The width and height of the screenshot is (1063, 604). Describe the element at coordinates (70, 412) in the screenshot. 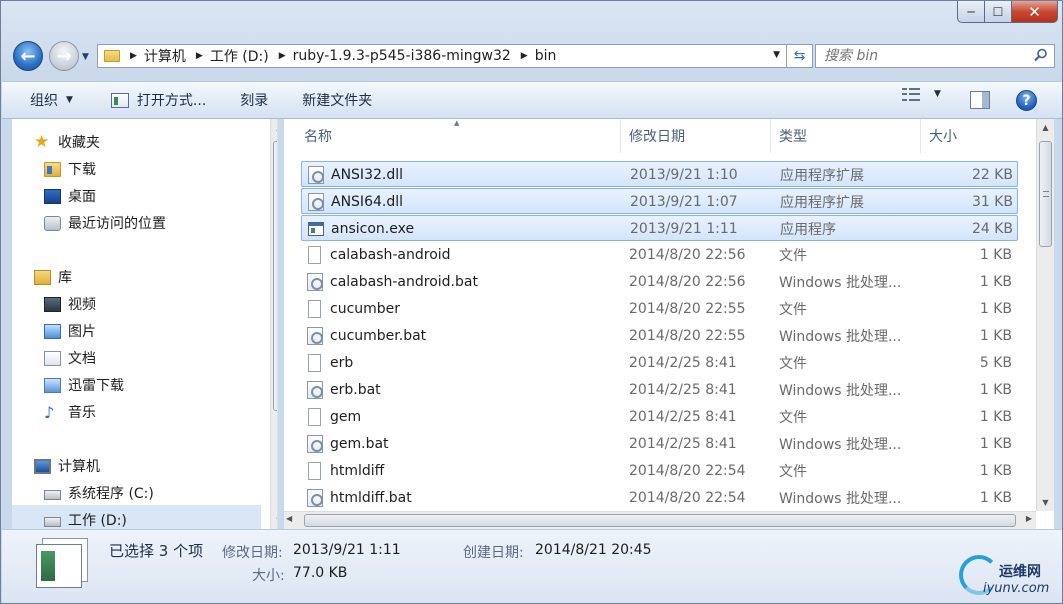

I see `nav-music: ♪ 音乐` at that location.